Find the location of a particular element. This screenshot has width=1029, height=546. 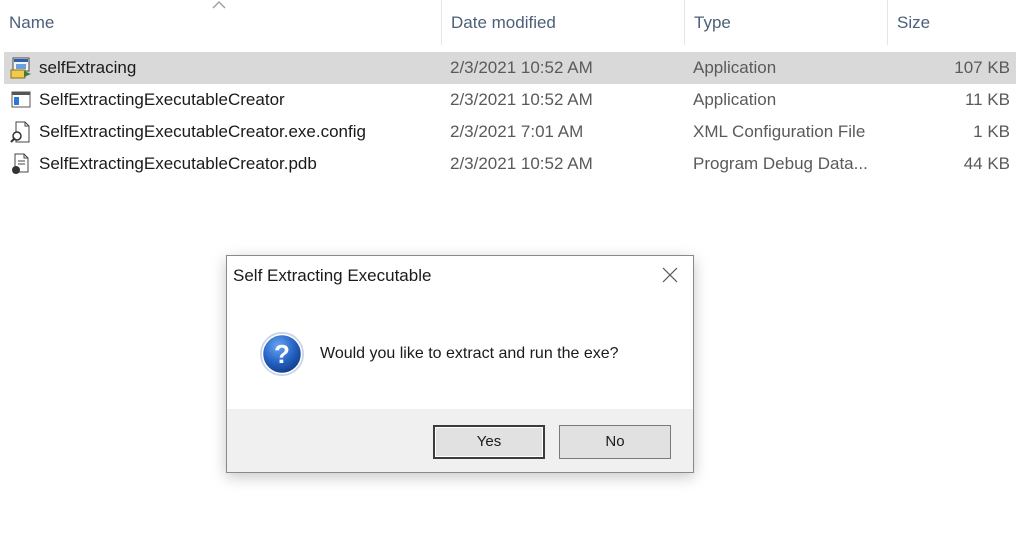

file-name: selfExtracing is located at coordinates (88, 67).